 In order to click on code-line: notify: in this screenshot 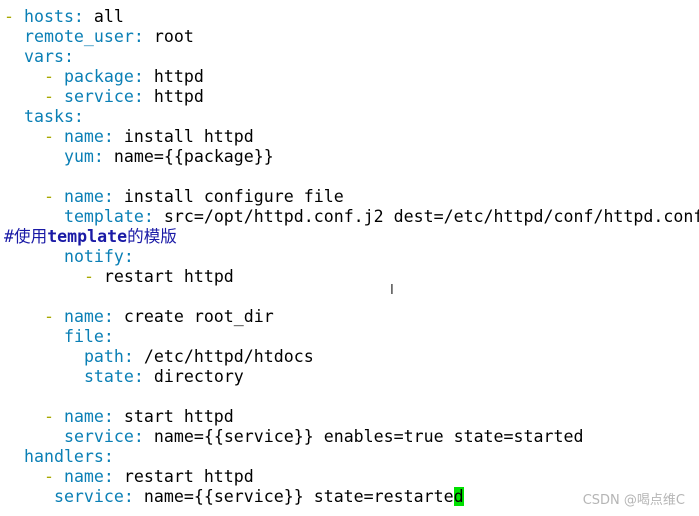, I will do `click(69, 257)`.